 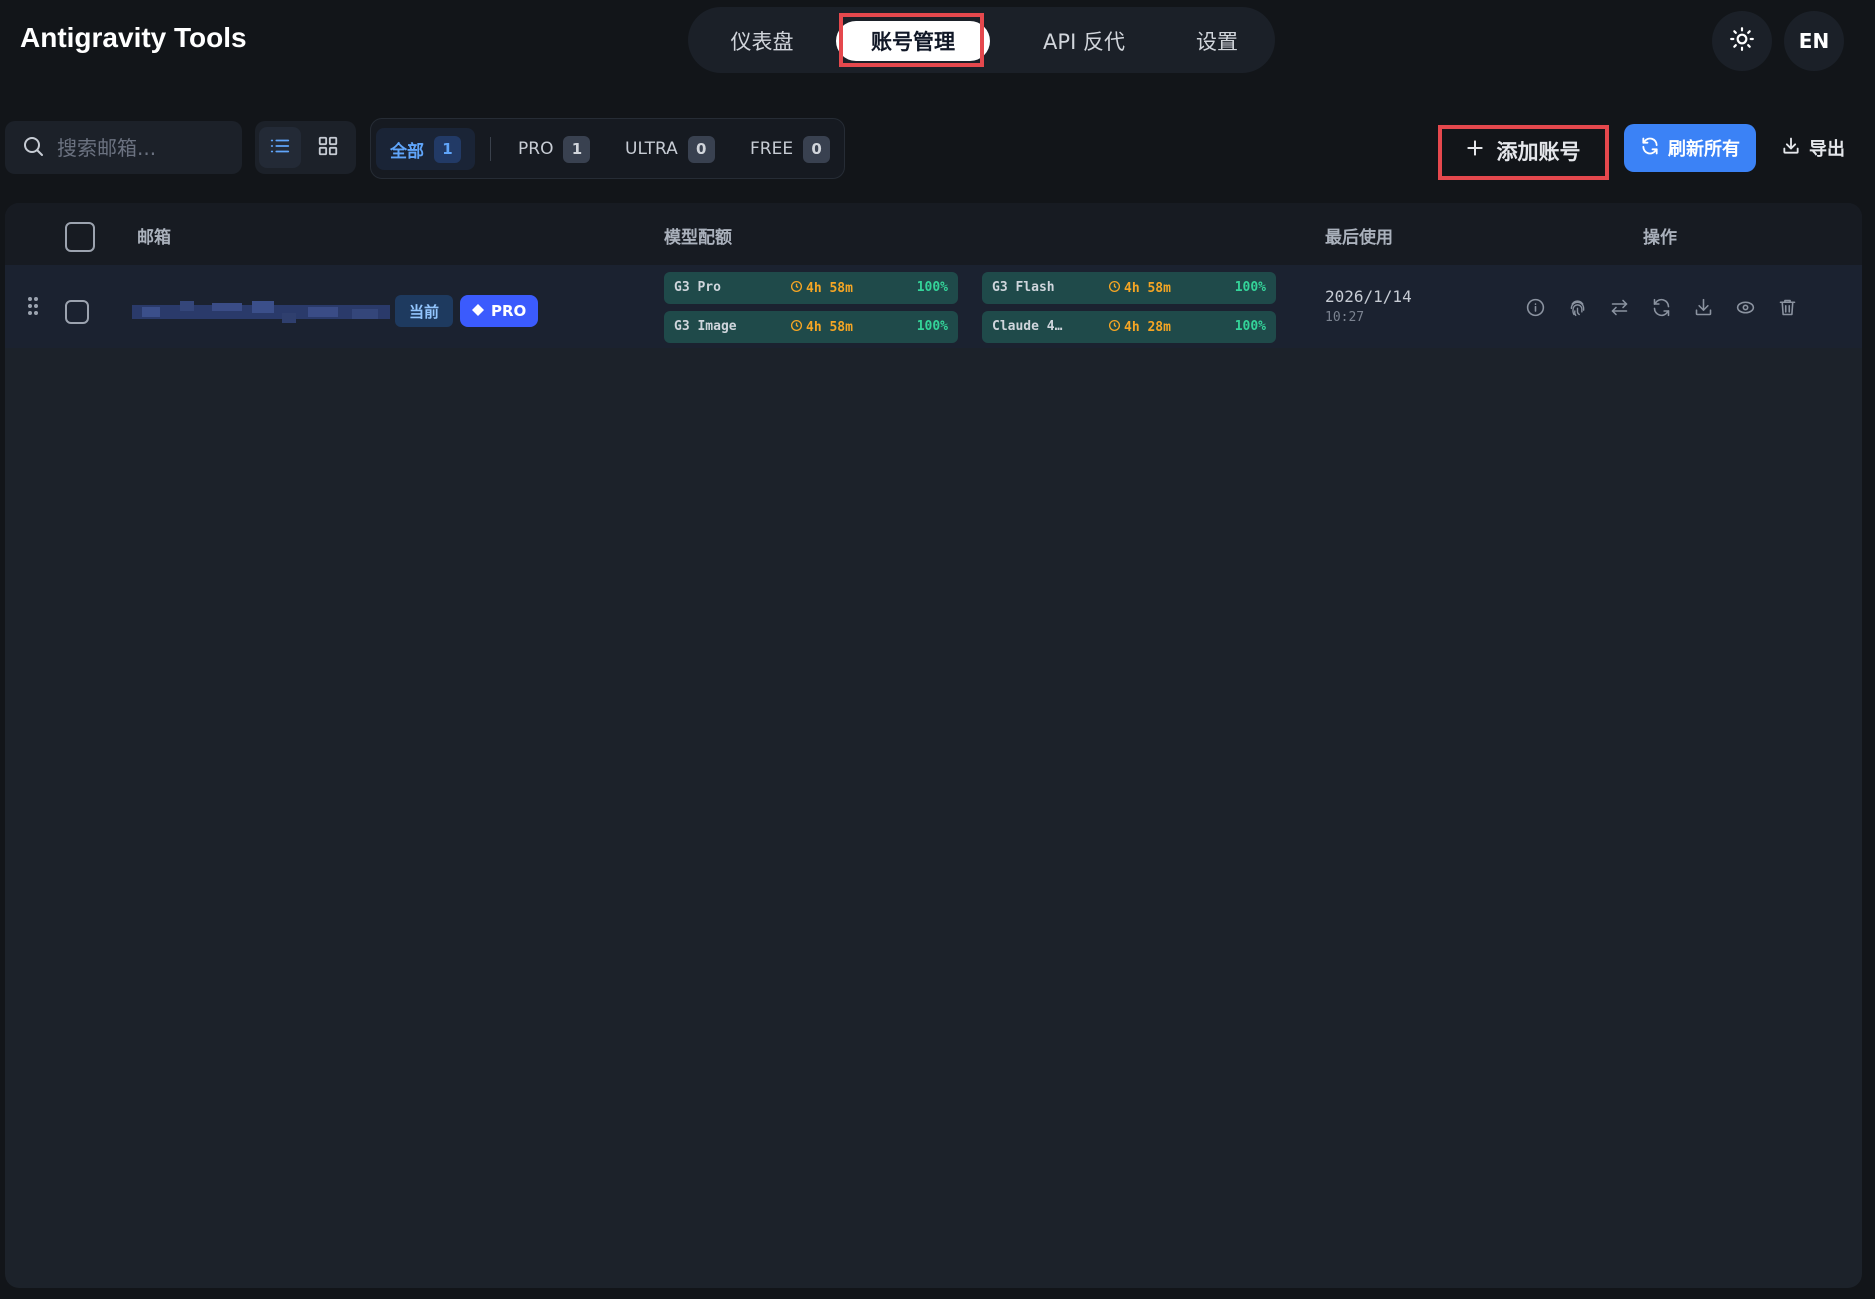 I want to click on info-icon, so click(x=1535, y=307).